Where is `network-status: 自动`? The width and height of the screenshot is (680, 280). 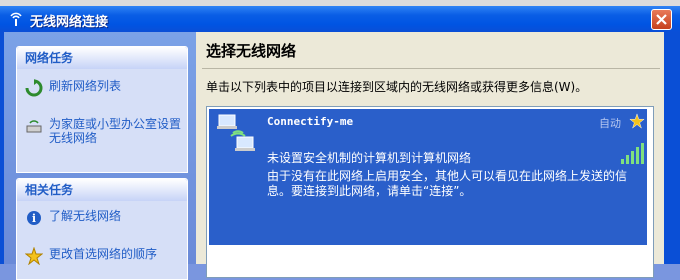
network-status: 自动 is located at coordinates (610, 123).